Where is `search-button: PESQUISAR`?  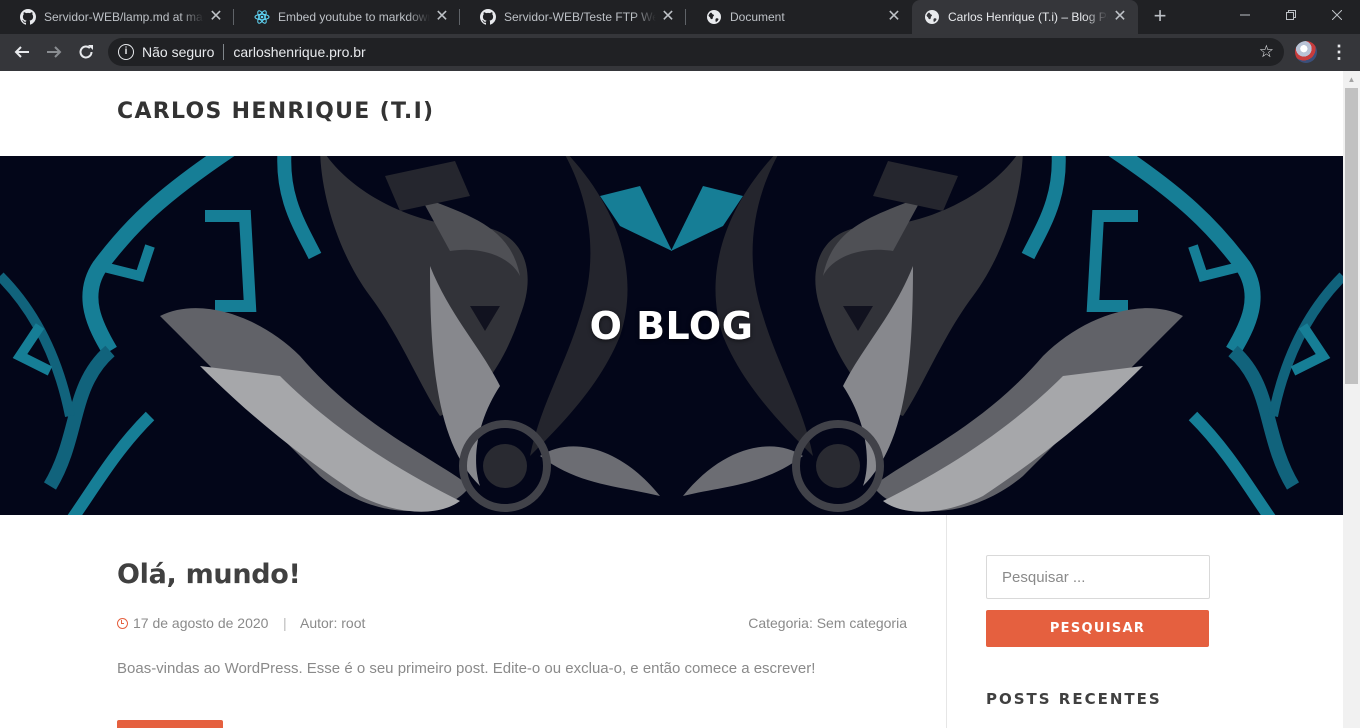 search-button: PESQUISAR is located at coordinates (1097, 628).